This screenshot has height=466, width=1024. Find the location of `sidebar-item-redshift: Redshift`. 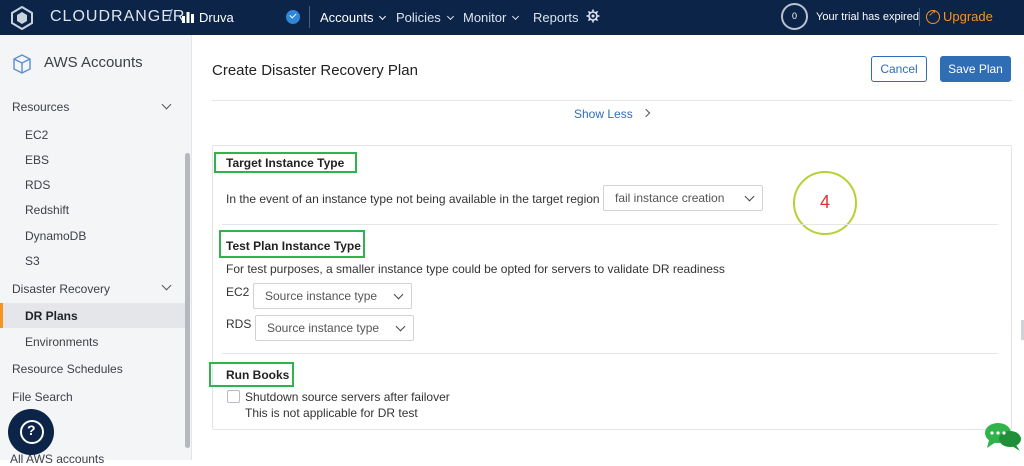

sidebar-item-redshift: Redshift is located at coordinates (47, 210).